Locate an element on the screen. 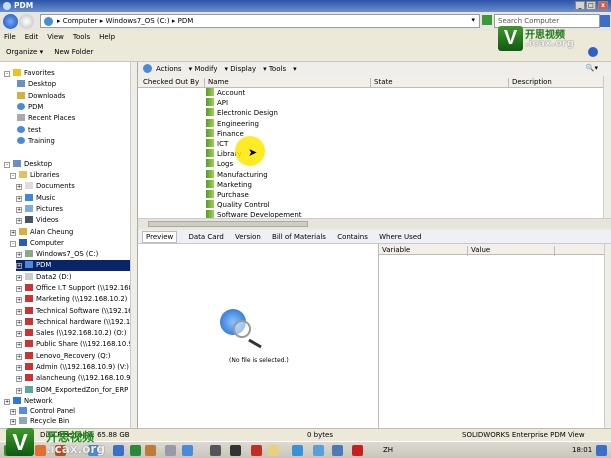 This screenshot has width=611, height=458. menu-file: File is located at coordinates (10, 37).